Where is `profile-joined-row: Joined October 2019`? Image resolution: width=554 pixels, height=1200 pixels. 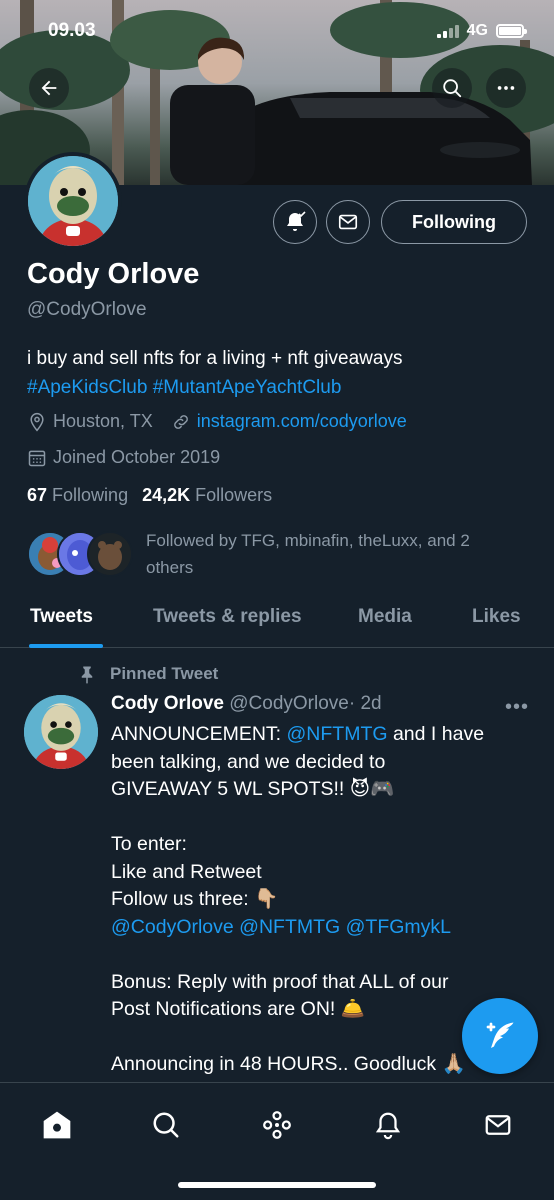 profile-joined-row: Joined October 2019 is located at coordinates (123, 457).